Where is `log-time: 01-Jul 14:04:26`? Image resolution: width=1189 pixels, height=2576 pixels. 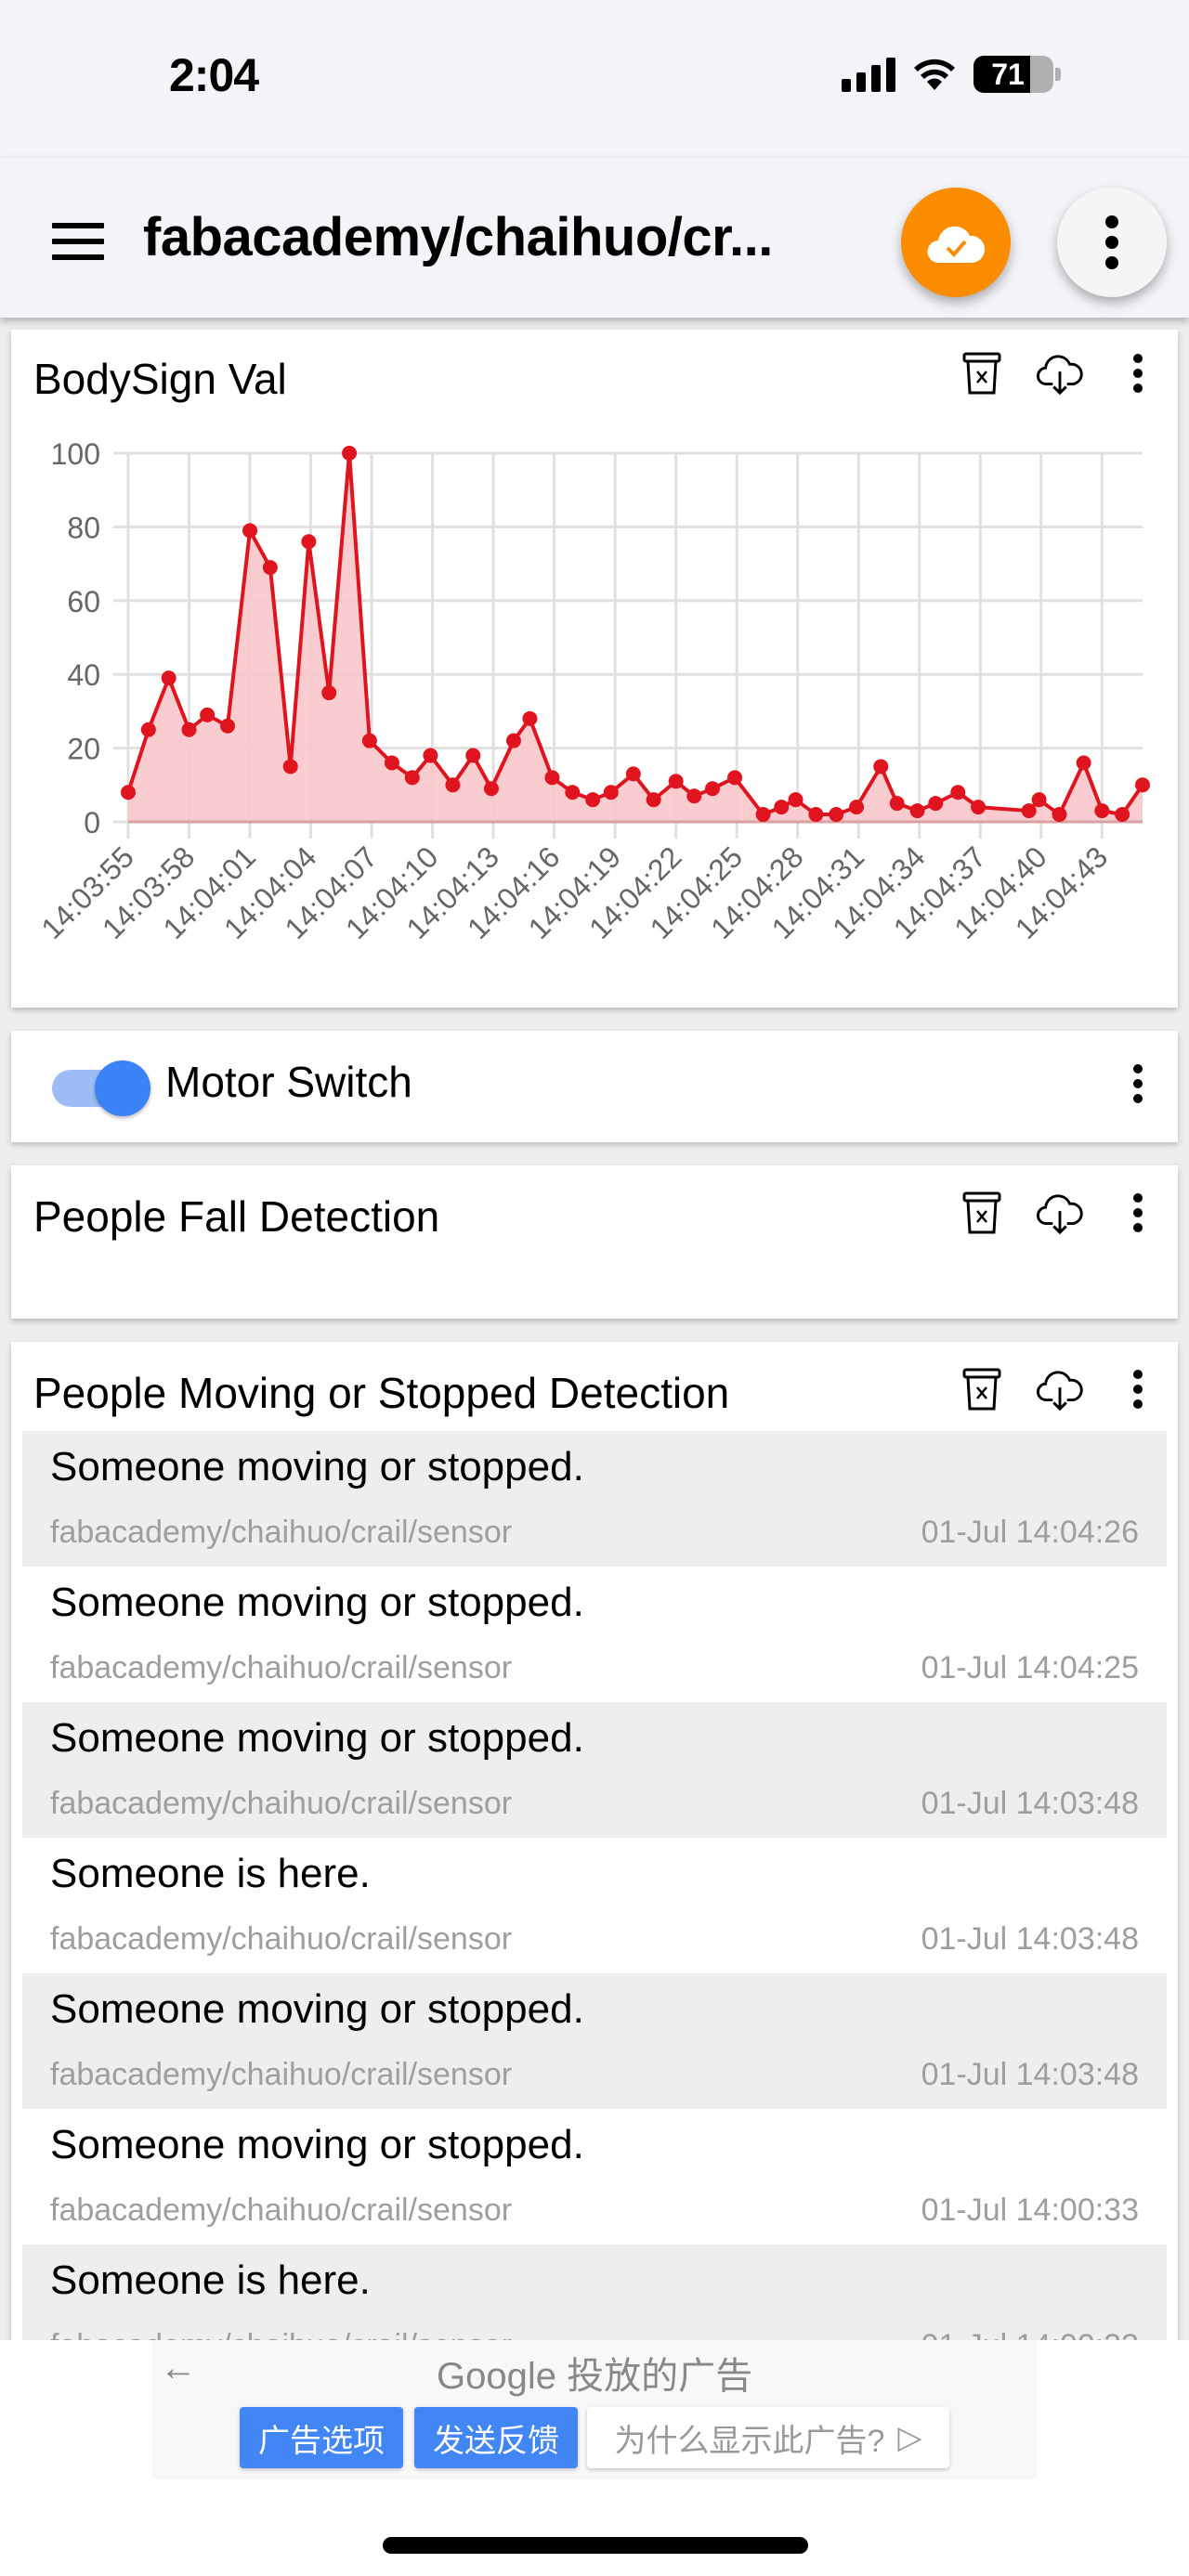
log-time: 01-Jul 14:04:26 is located at coordinates (1030, 1532).